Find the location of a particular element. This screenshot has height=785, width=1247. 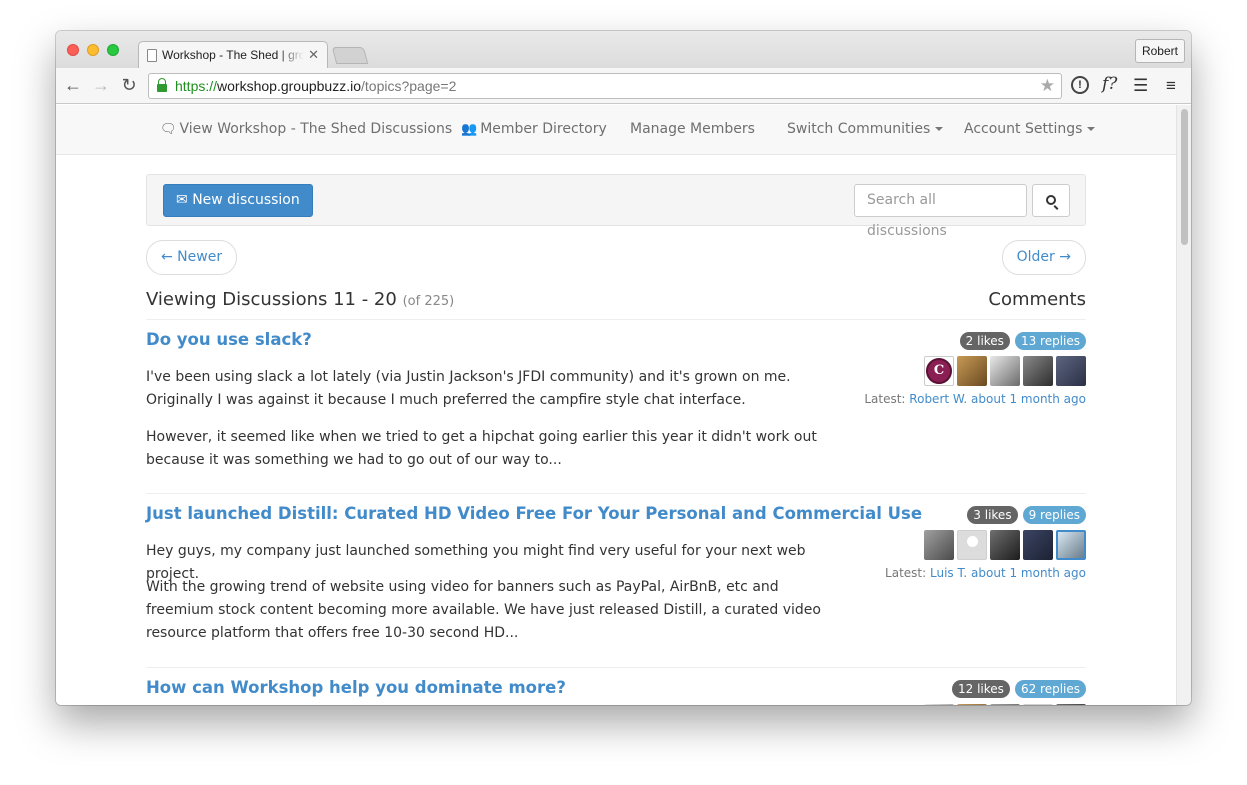

nav-switch-communities: Switch Communities is located at coordinates (865, 129).